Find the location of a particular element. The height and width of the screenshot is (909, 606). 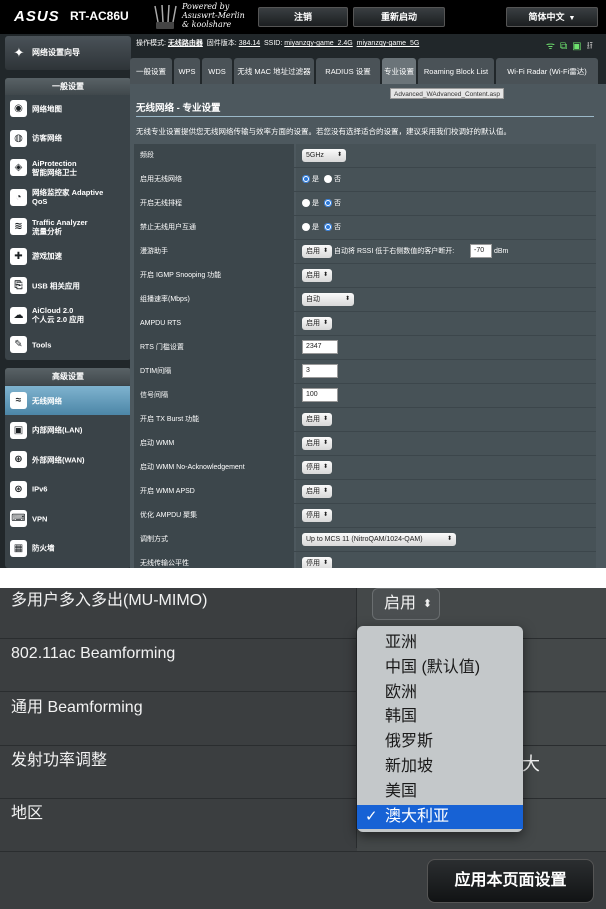

general-settings-title: 一般设置 is located at coordinates (68, 86).